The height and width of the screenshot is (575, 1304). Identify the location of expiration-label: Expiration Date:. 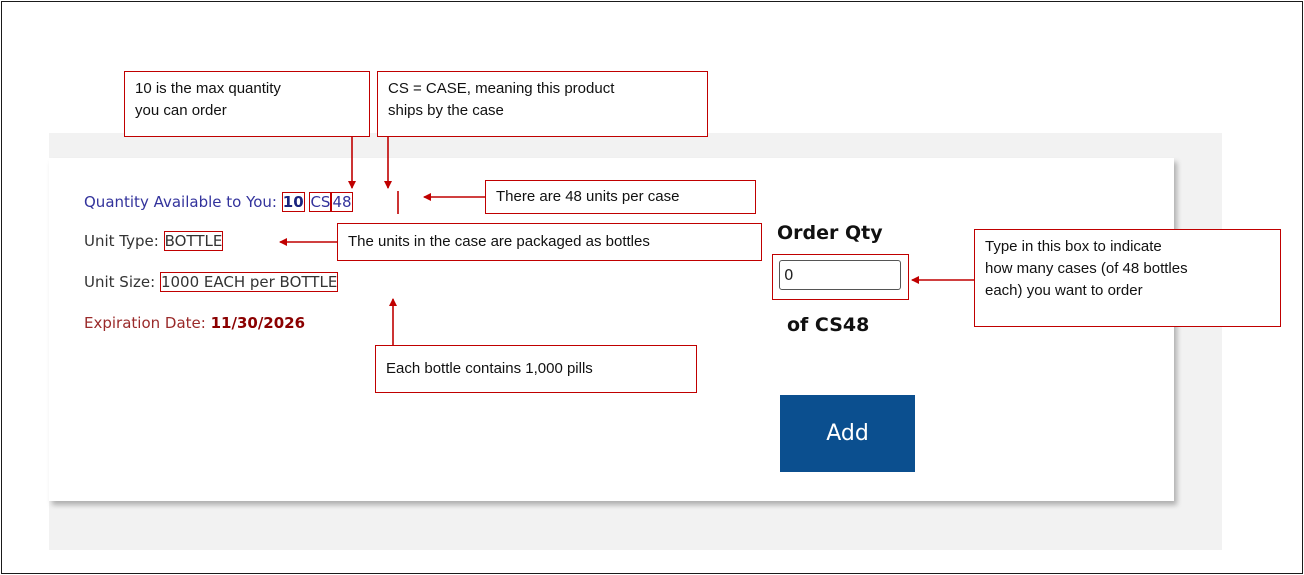
(145, 323).